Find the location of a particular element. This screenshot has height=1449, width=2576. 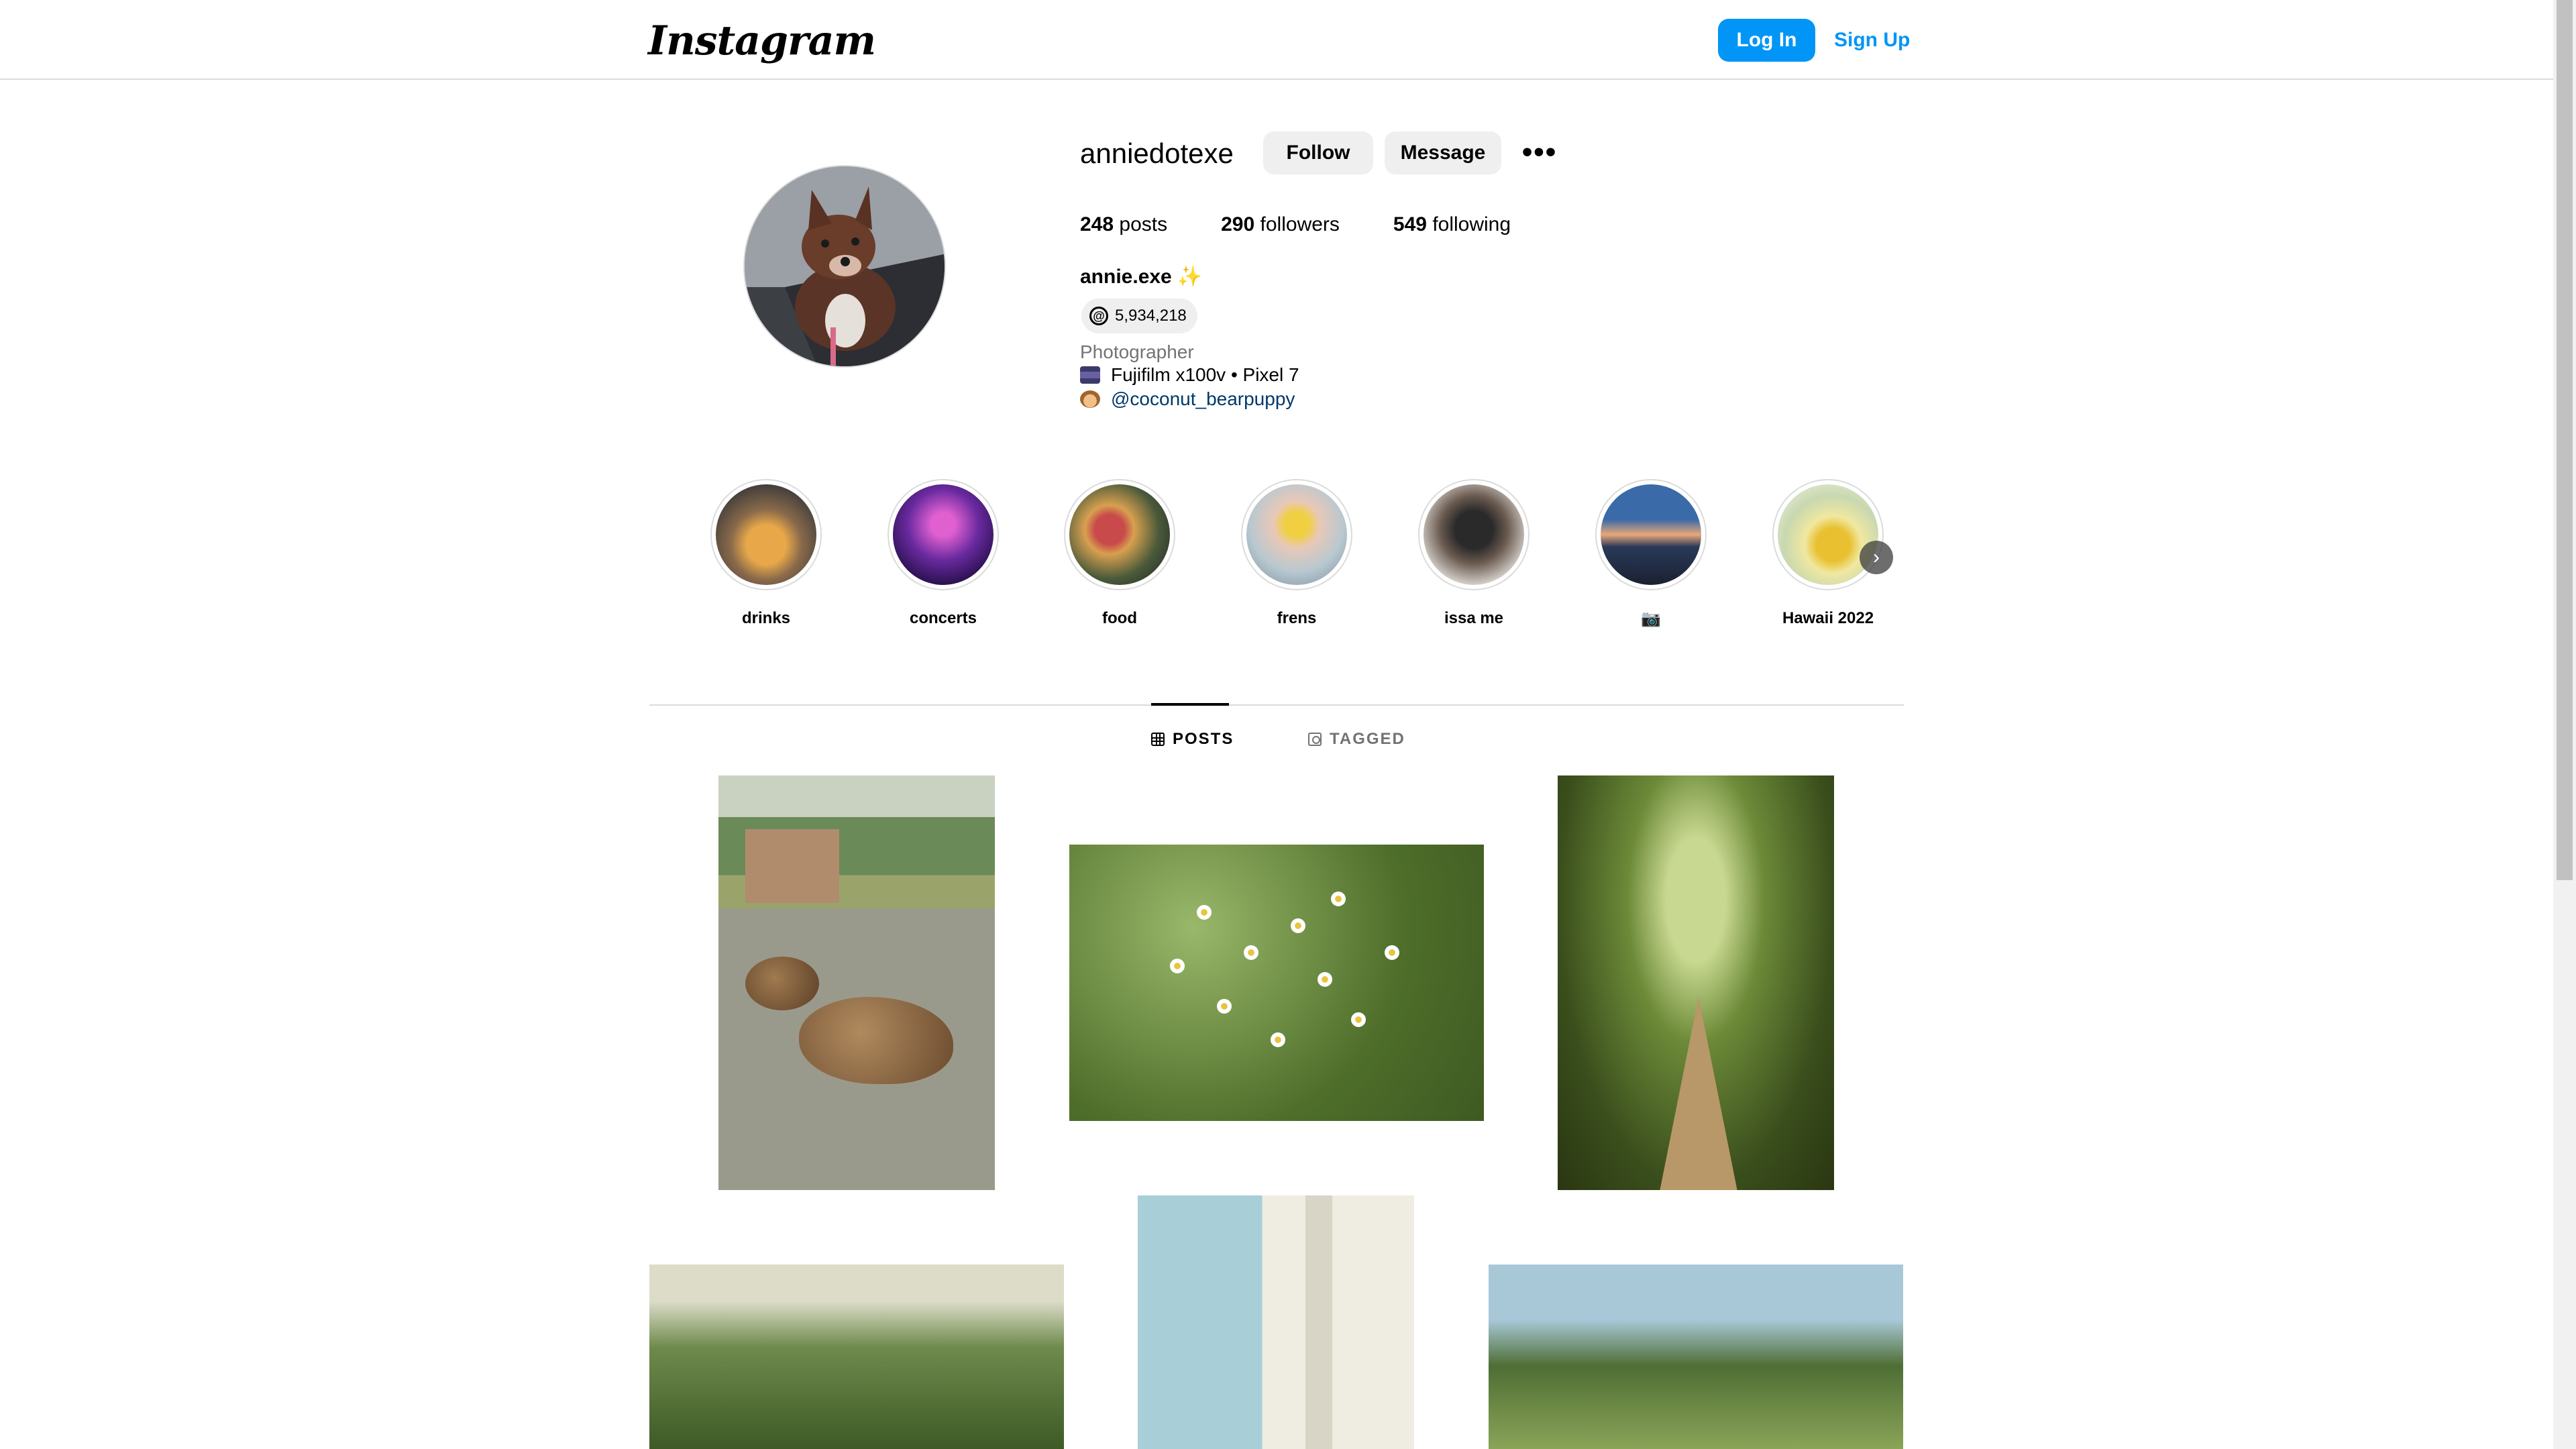

profile-username: anniedotexe is located at coordinates (1157, 153).